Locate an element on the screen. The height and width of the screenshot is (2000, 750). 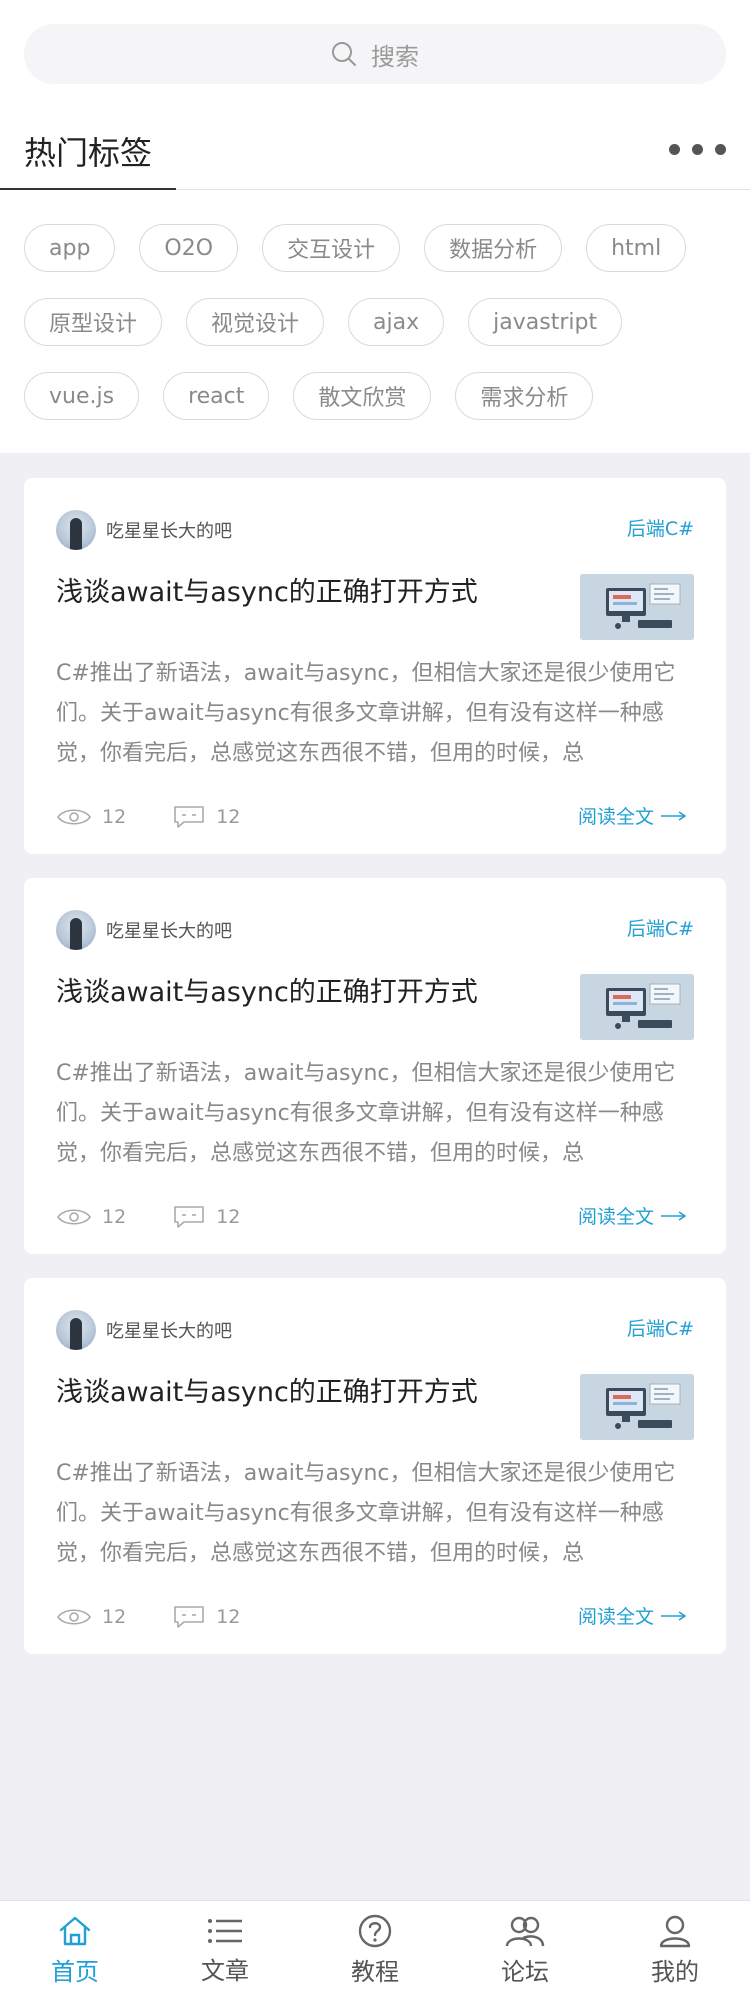
tag-chip: 数据分析 is located at coordinates (493, 248).